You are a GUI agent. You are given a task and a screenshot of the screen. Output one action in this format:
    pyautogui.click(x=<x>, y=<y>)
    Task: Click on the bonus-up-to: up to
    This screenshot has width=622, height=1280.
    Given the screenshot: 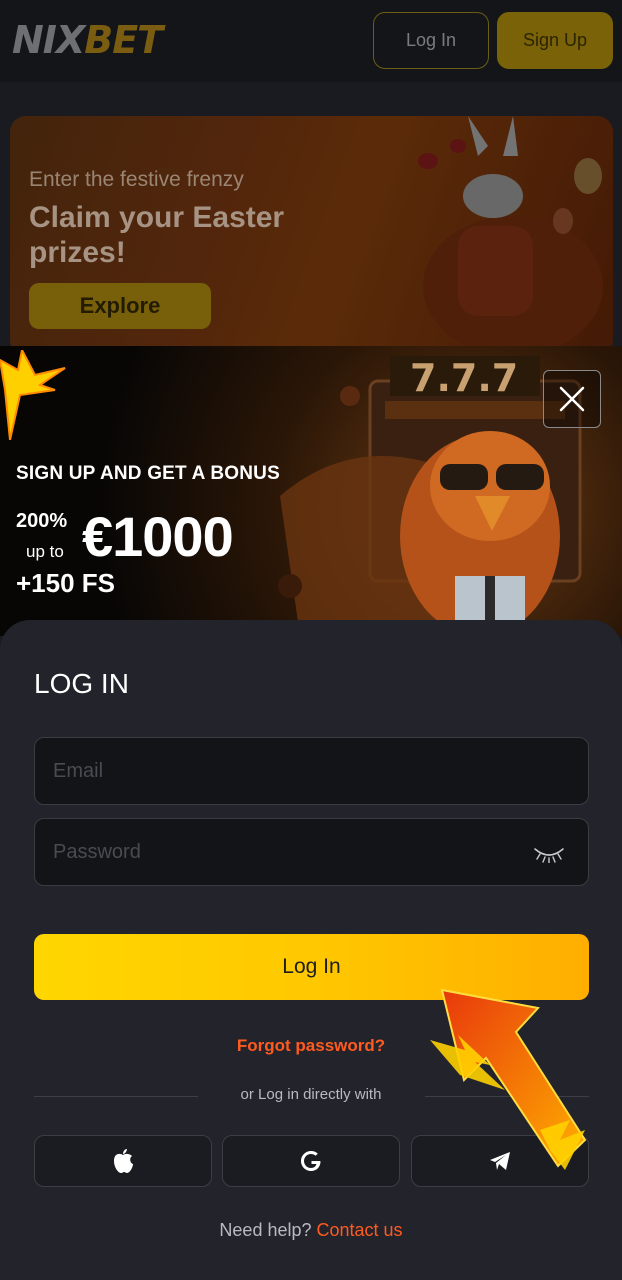 What is the action you would take?
    pyautogui.click(x=45, y=551)
    